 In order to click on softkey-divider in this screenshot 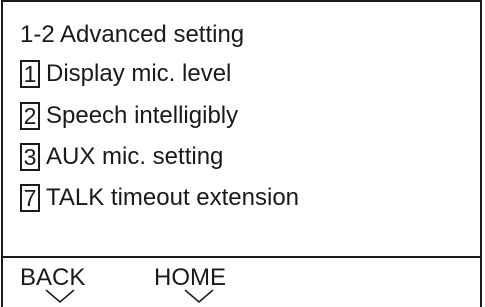, I will do `click(241, 257)`.